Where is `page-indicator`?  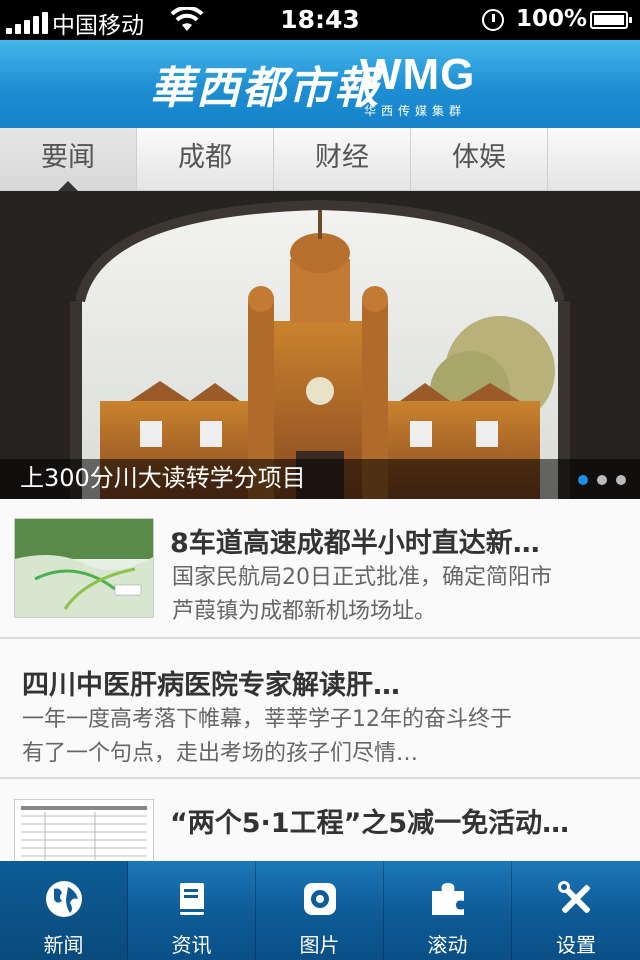
page-indicator is located at coordinates (602, 480).